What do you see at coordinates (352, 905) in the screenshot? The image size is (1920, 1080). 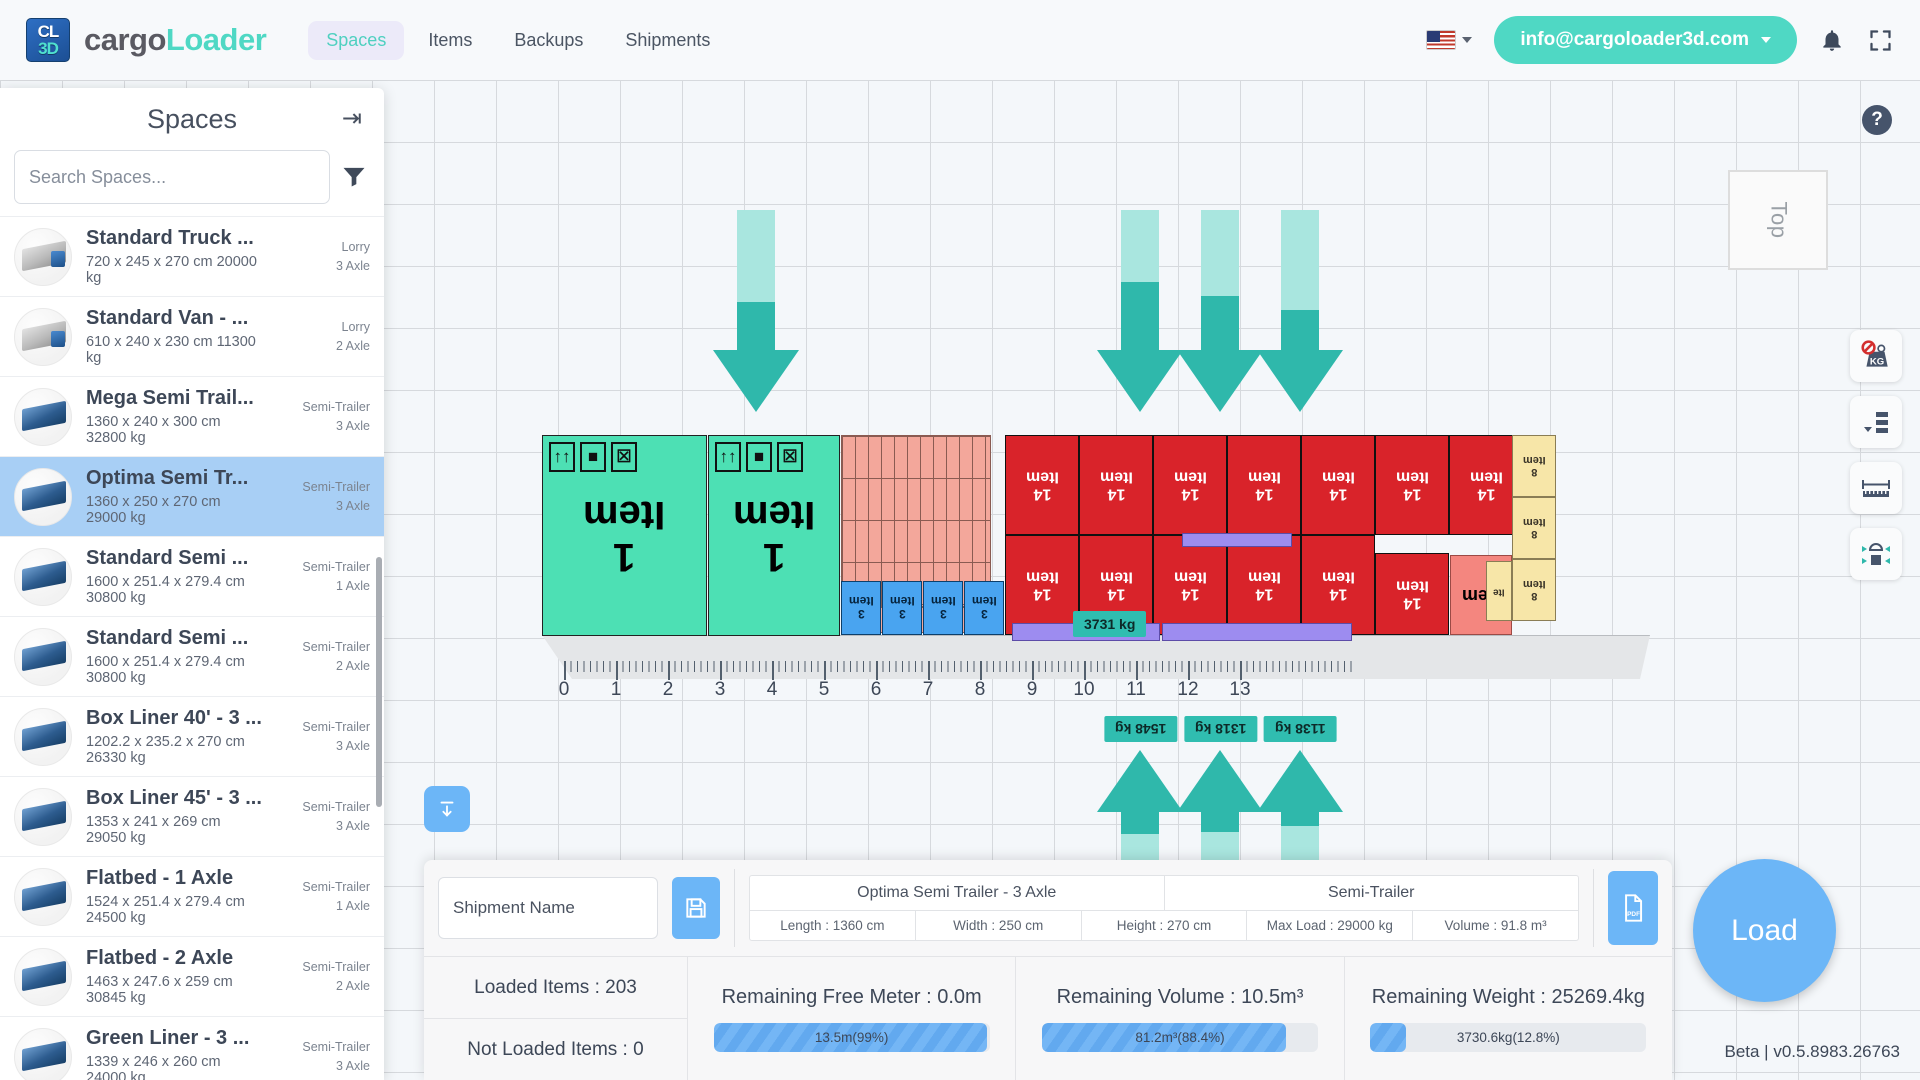 I see `space-axle: 1 Axle` at bounding box center [352, 905].